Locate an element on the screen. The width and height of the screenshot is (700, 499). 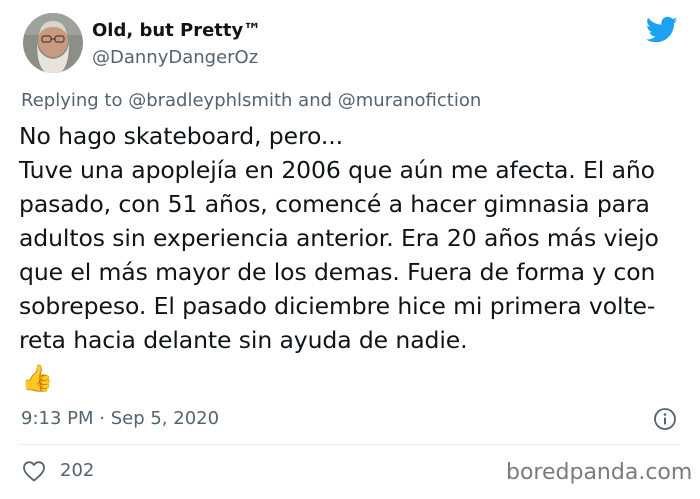
thumbs-up-icon: 👍 is located at coordinates (37, 379).